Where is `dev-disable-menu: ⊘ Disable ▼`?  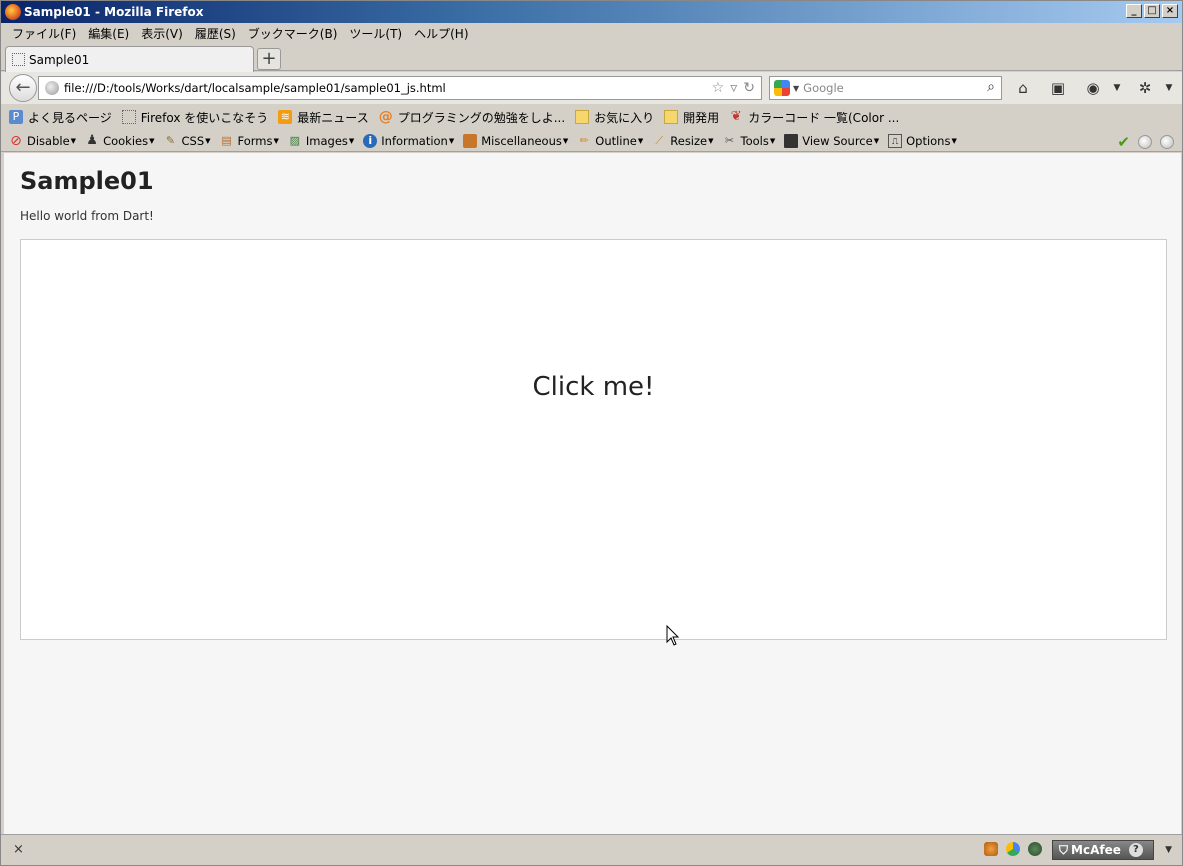
dev-disable-menu: ⊘ Disable ▼ is located at coordinates (42, 141).